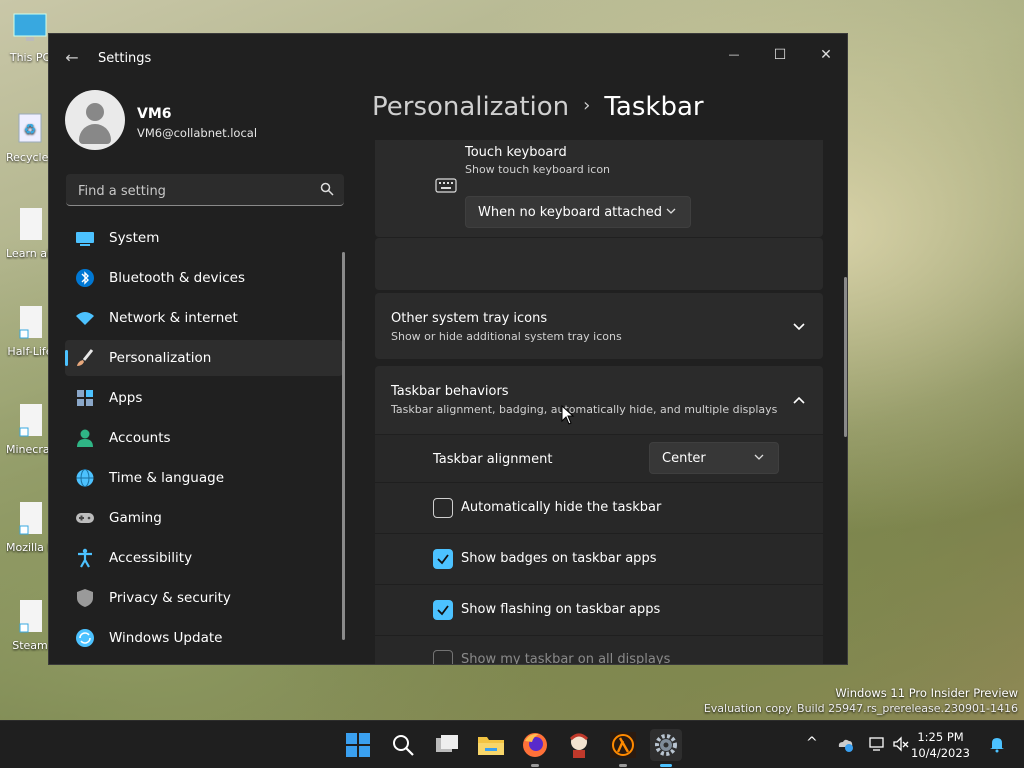 Image resolution: width=1024 pixels, height=768 pixels. I want to click on sidebar-item-windows-update: Windows Update, so click(204, 638).